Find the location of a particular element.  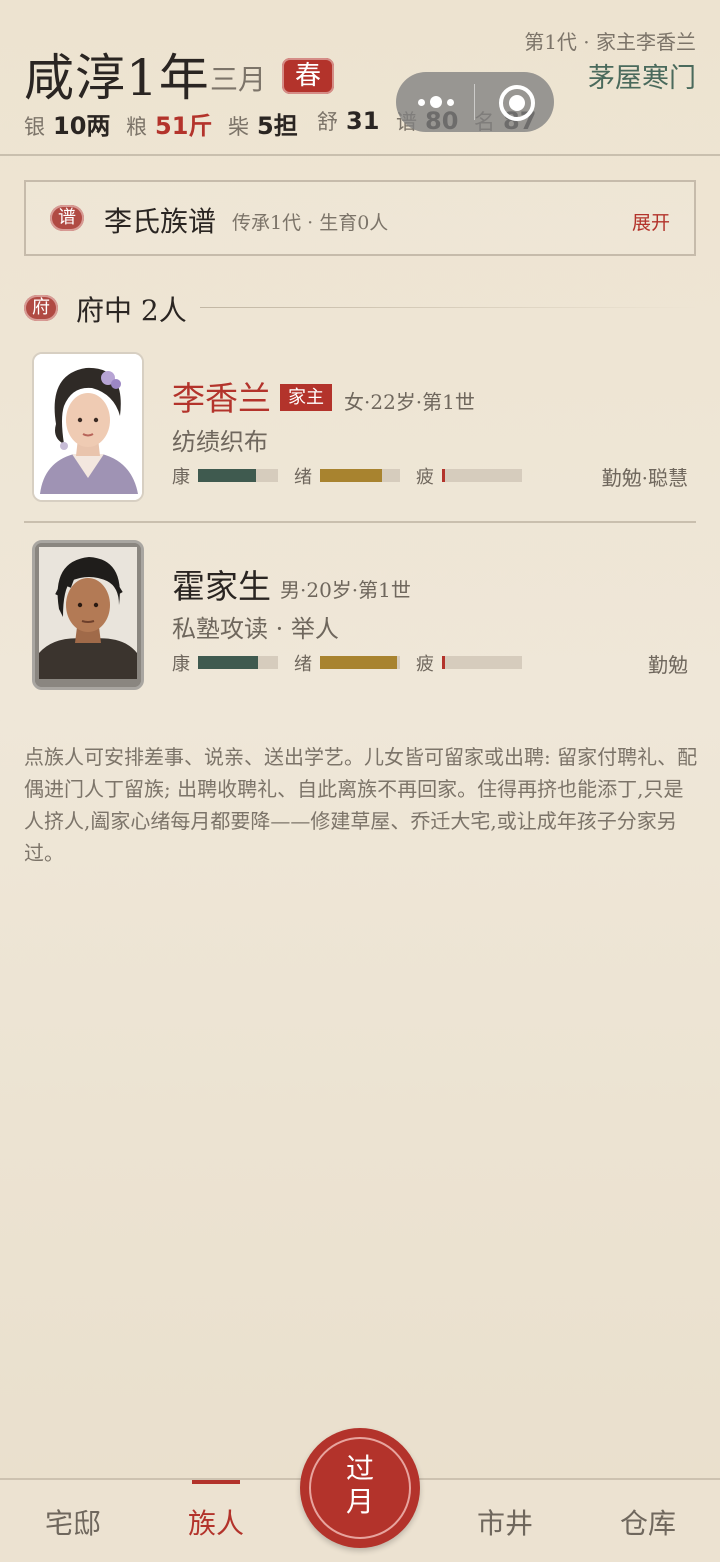

resource-label: 银 is located at coordinates (34, 127).